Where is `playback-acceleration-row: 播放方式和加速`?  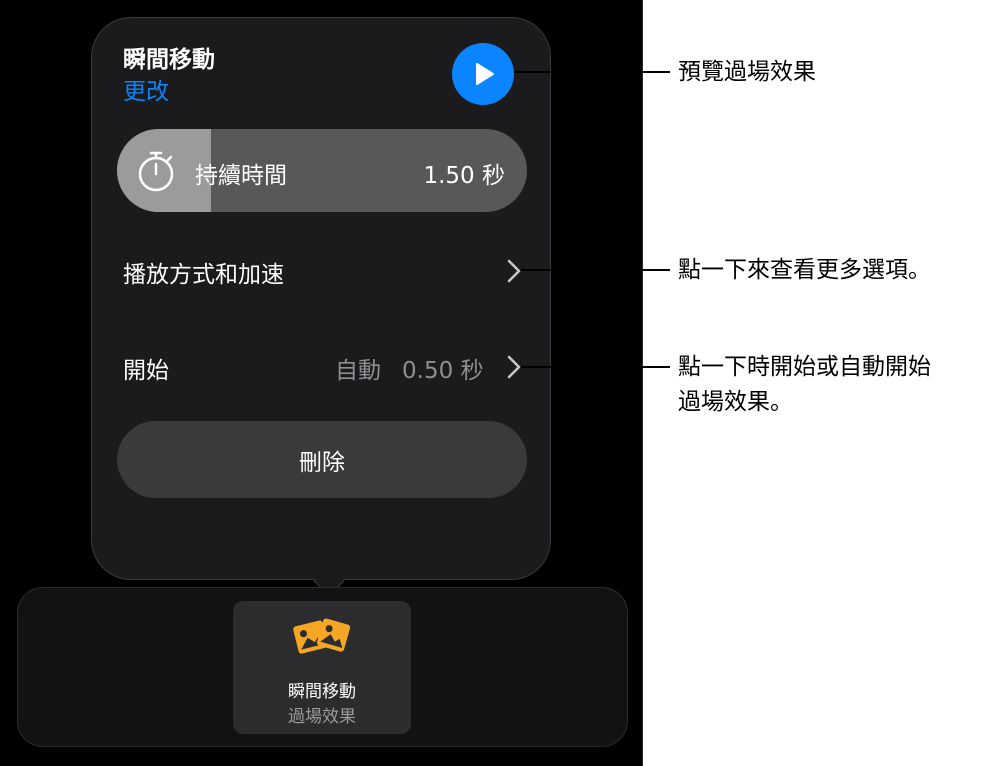 playback-acceleration-row: 播放方式和加速 is located at coordinates (322, 271).